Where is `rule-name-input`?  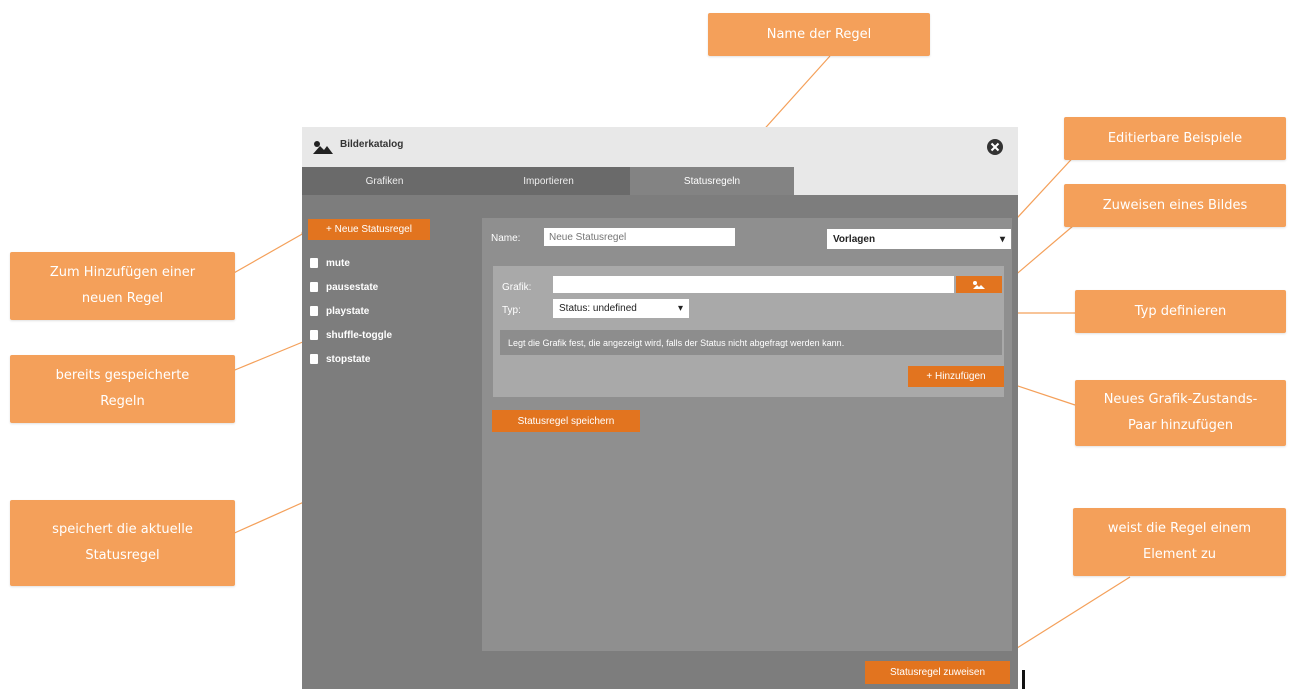 rule-name-input is located at coordinates (639, 237).